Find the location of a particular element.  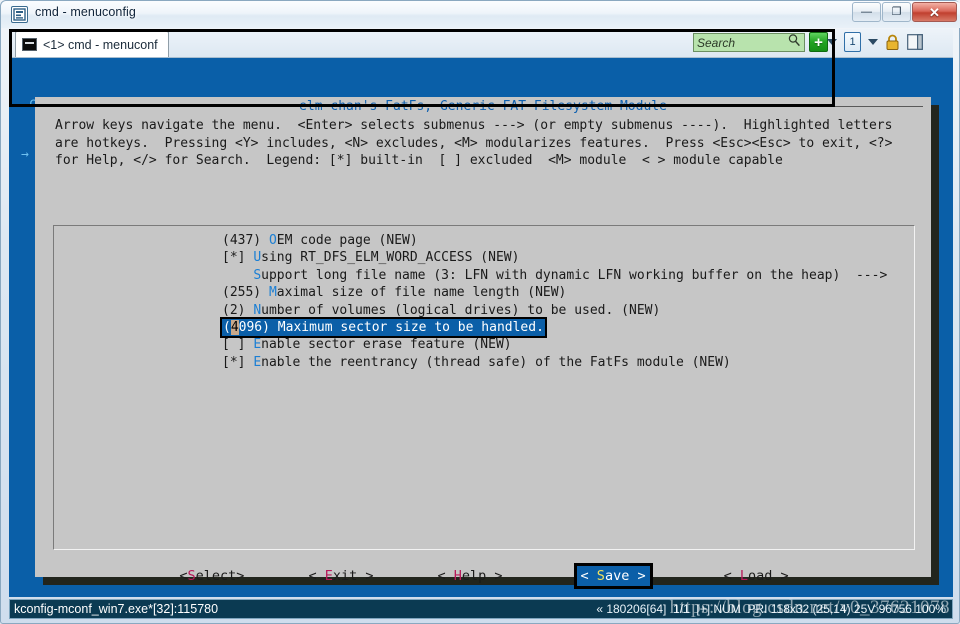

item-hotkey: U is located at coordinates (257, 258).